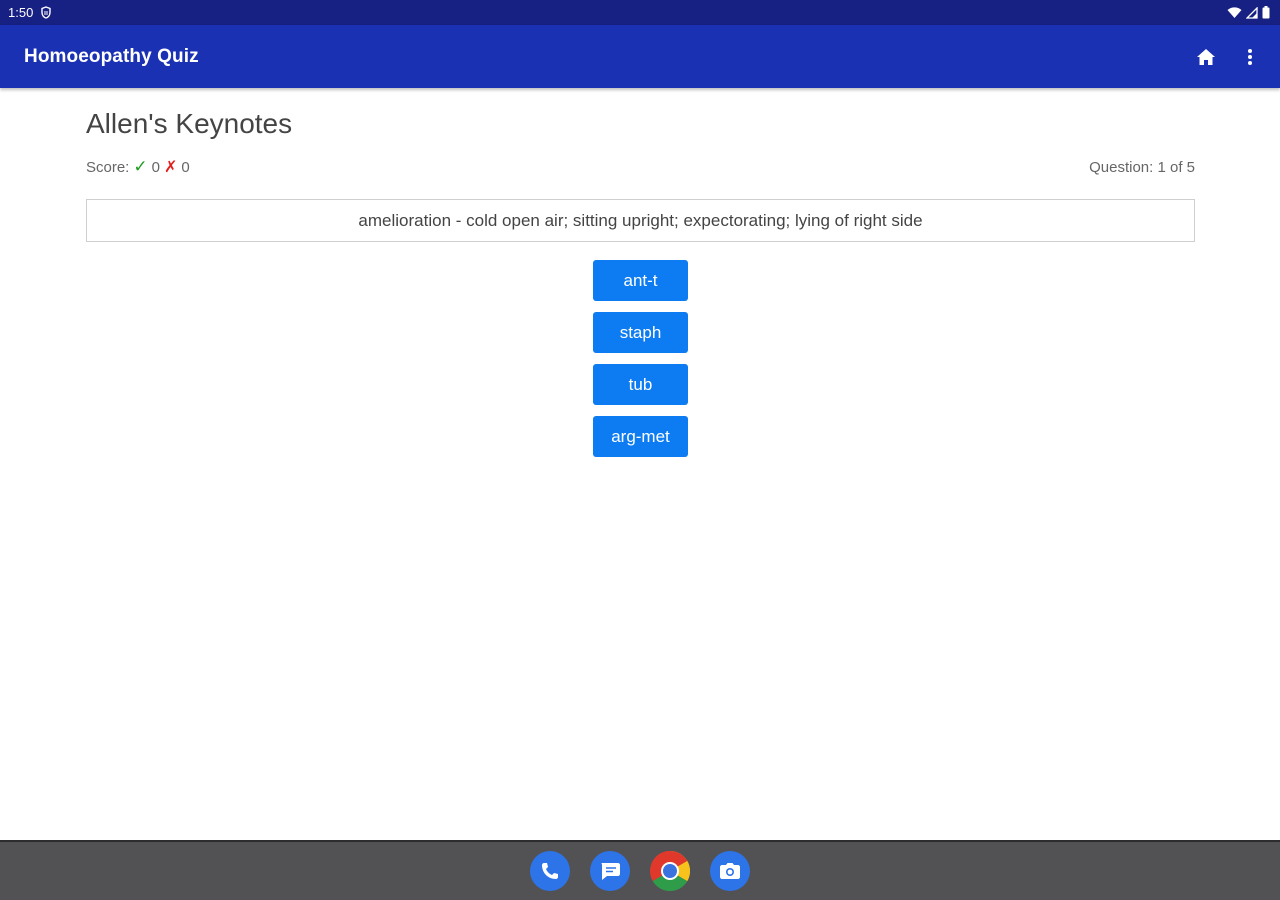 Image resolution: width=1280 pixels, height=900 pixels. What do you see at coordinates (185, 167) in the screenshot?
I see `wrong-count: 0` at bounding box center [185, 167].